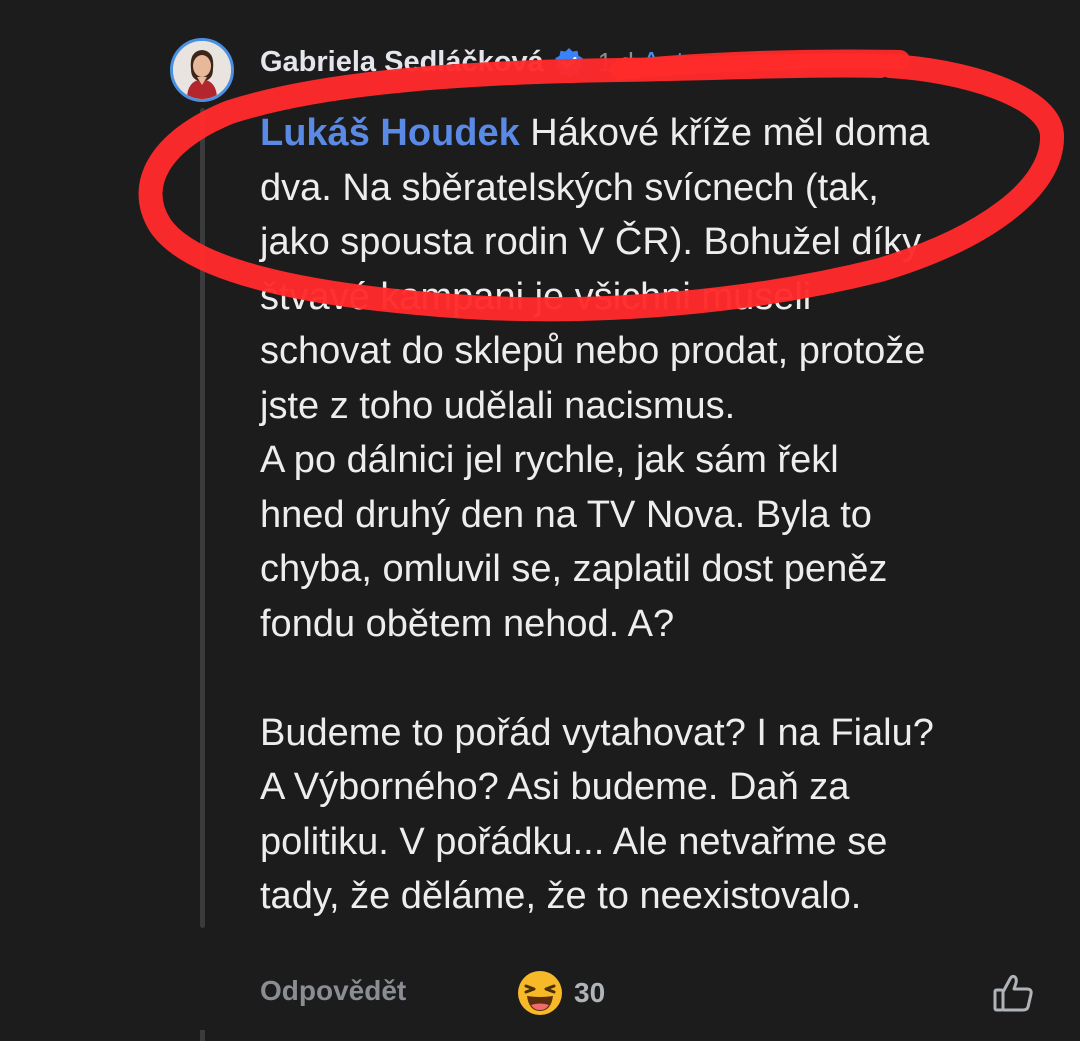 The width and height of the screenshot is (1080, 1041). I want to click on comment-line: A Výborného? Asi budeme. Daň za, so click(555, 787).